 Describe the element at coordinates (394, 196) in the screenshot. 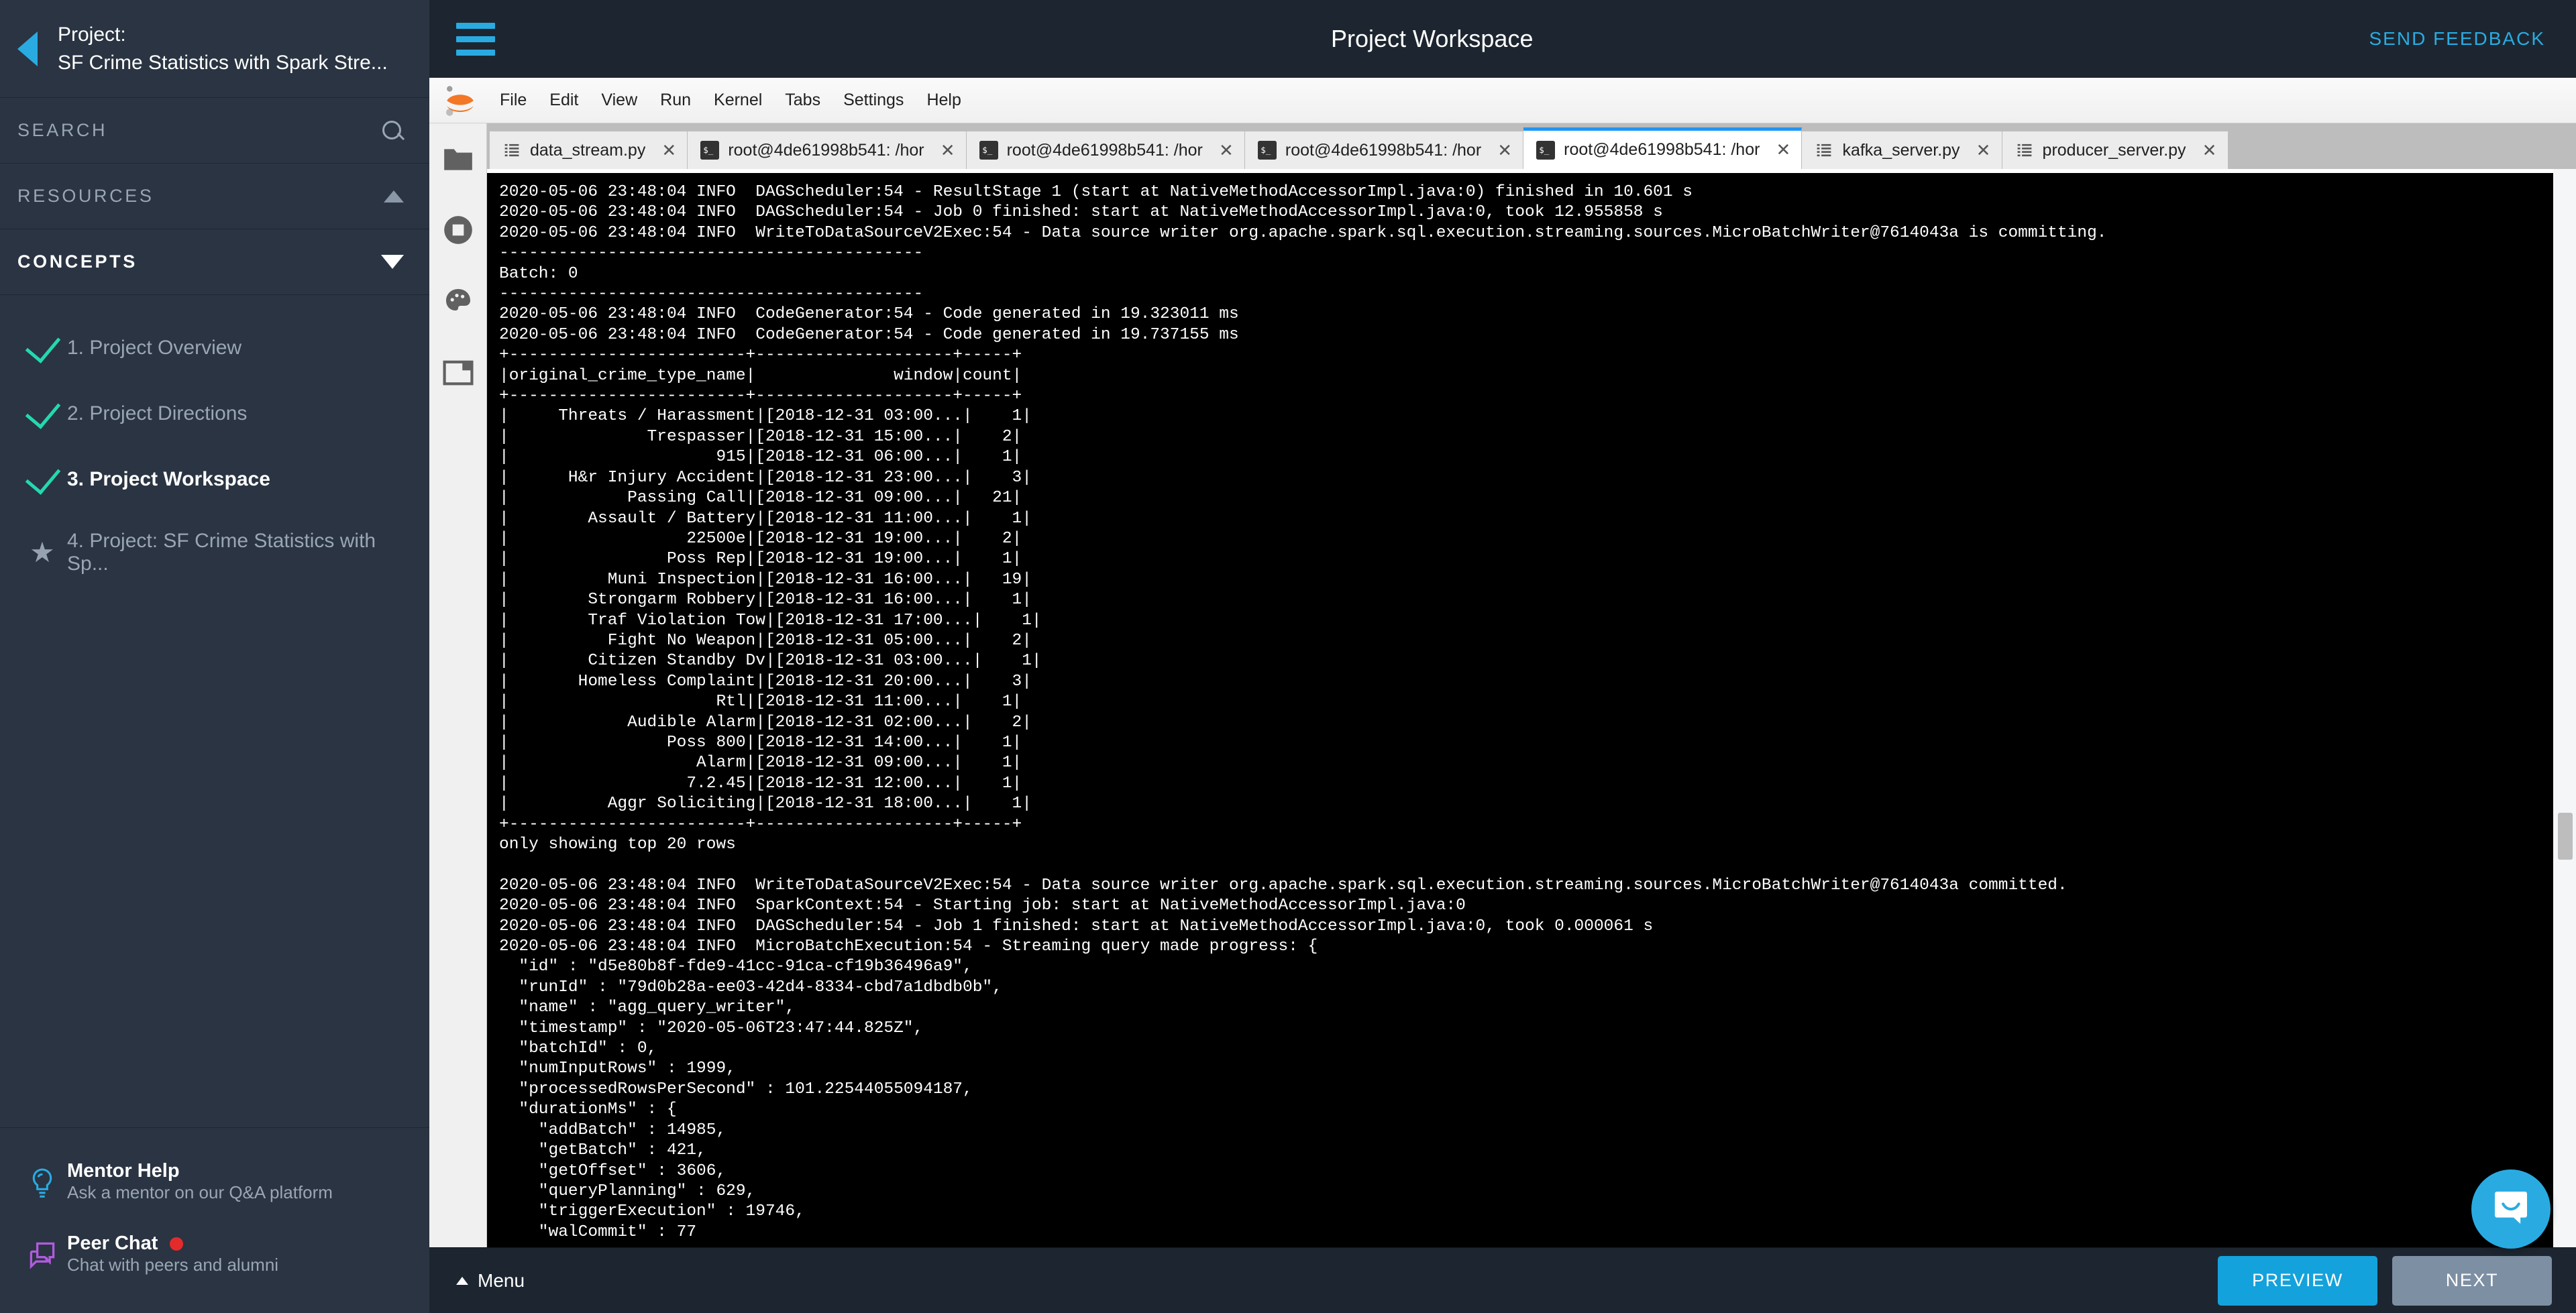

I see `triangle-up-icon` at that location.